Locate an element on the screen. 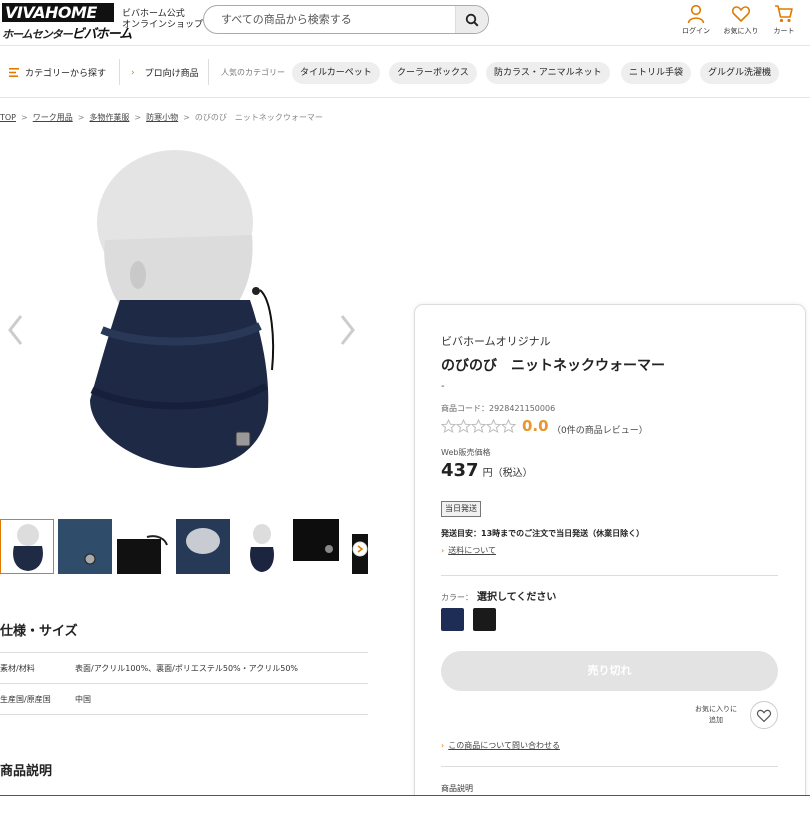 Image resolution: width=810 pixels, height=822 pixels. price-unit: 円（税込） is located at coordinates (507, 473).